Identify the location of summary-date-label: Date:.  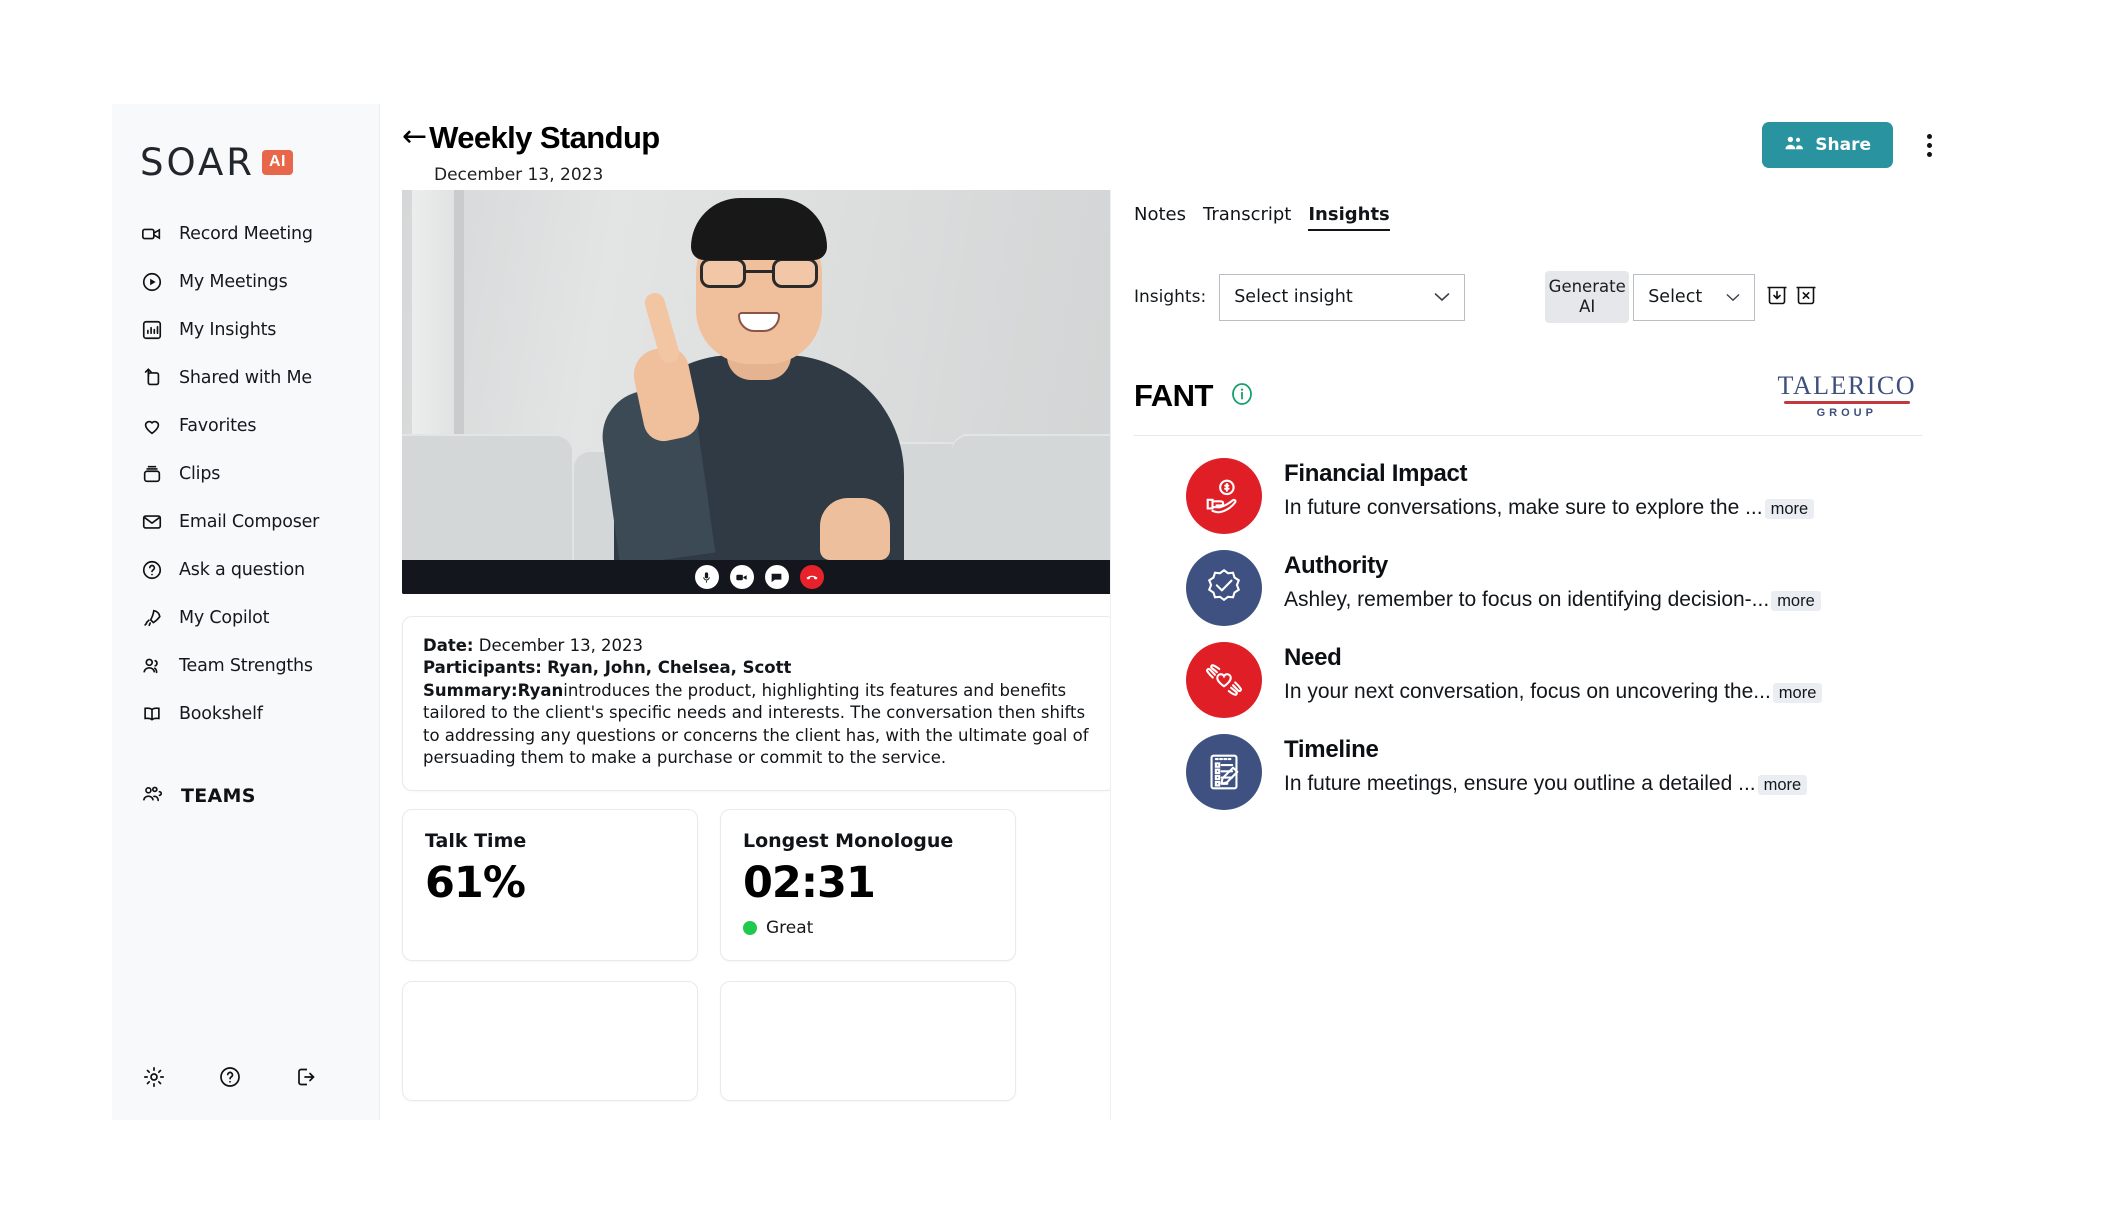
(448, 645).